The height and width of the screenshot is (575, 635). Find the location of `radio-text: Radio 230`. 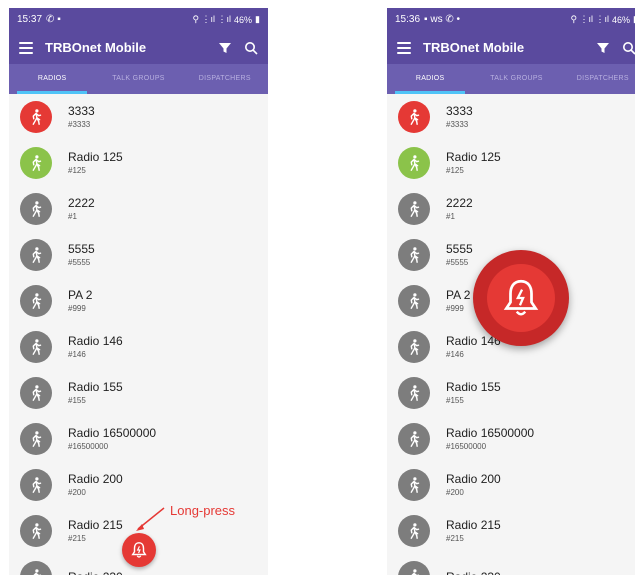

radio-text: Radio 230 is located at coordinates (95, 572).